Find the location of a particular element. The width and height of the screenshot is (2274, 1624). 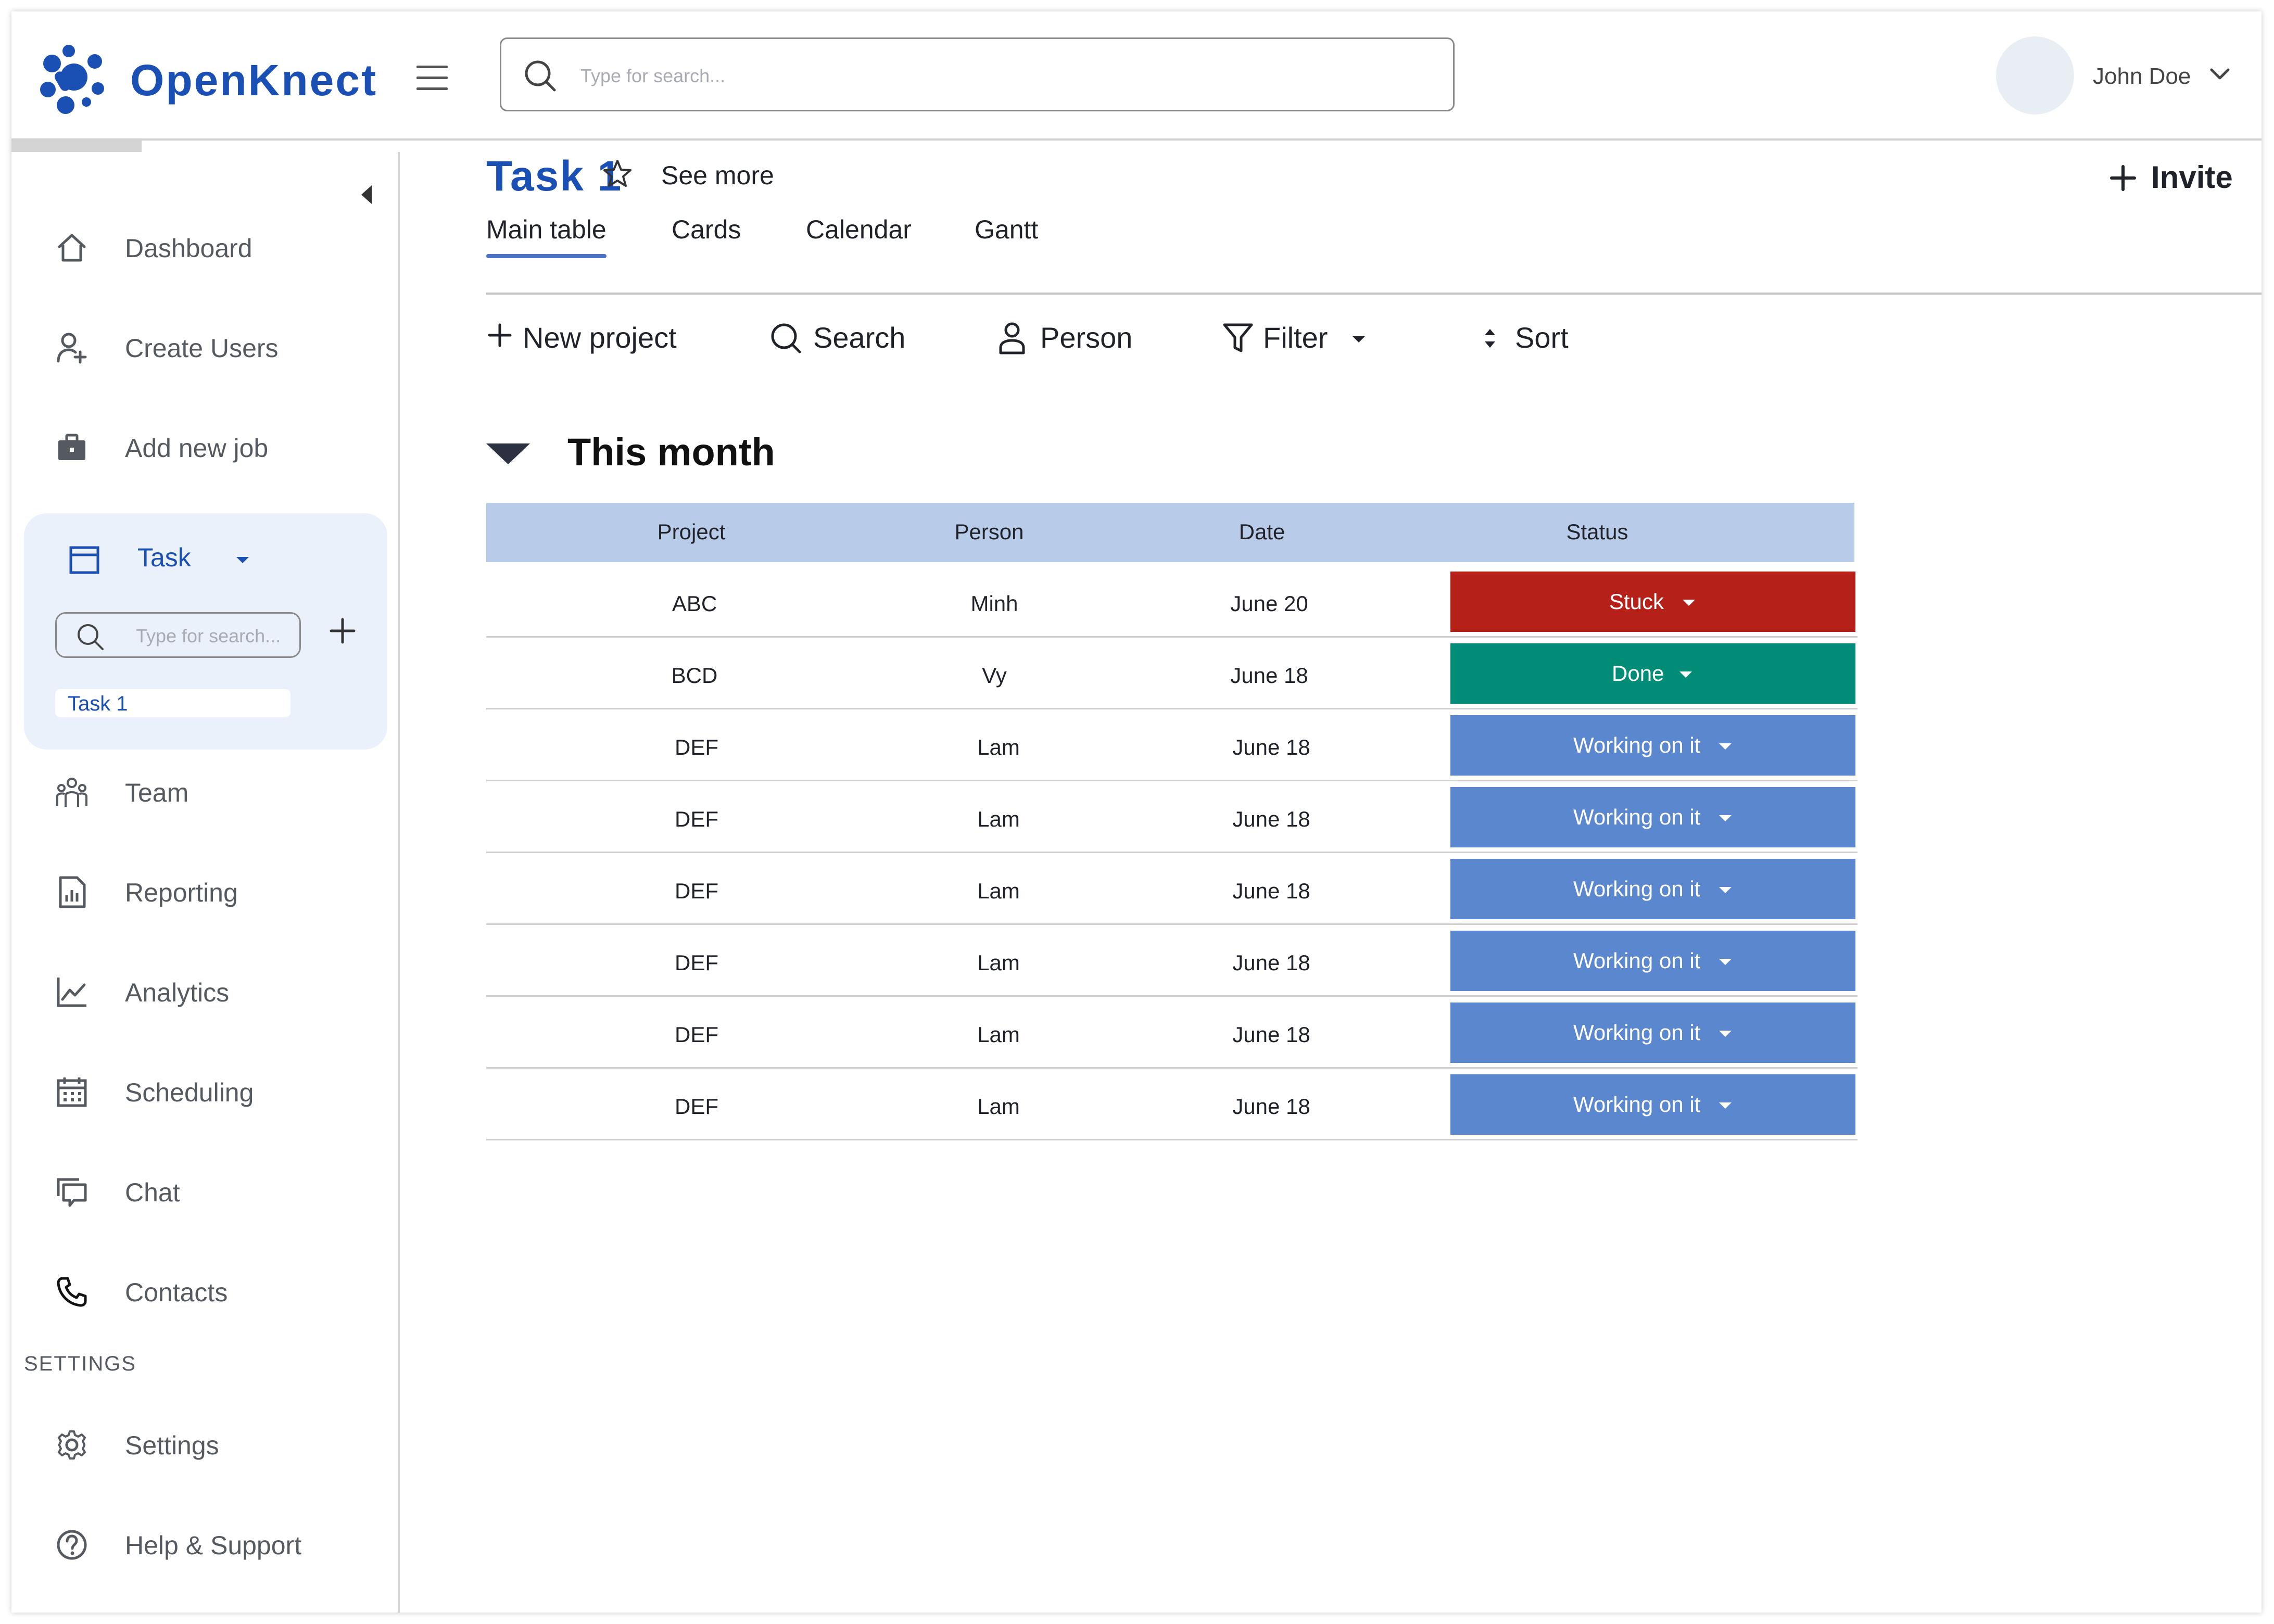

chevron-down-icon is located at coordinates (2219, 75).